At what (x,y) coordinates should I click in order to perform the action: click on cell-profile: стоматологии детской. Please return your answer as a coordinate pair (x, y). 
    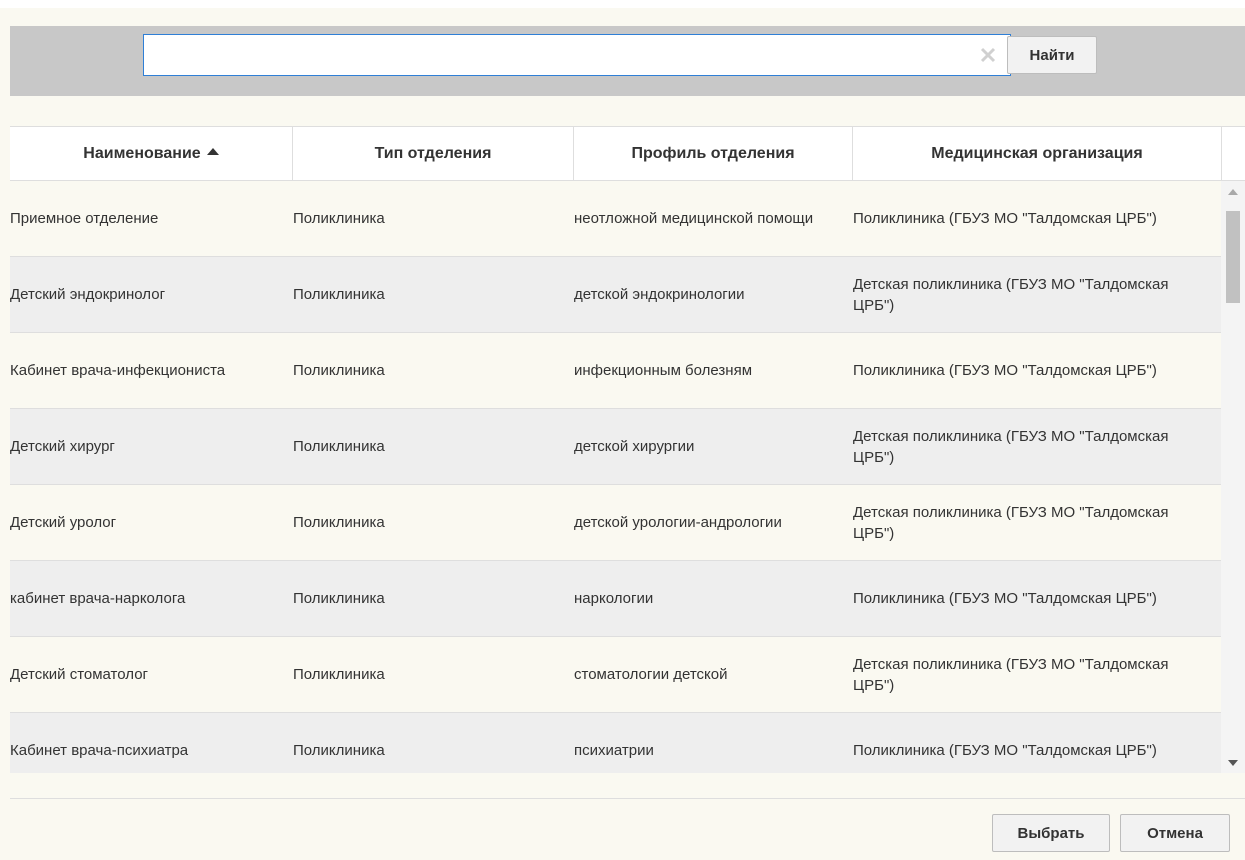
    Looking at the image, I should click on (651, 674).